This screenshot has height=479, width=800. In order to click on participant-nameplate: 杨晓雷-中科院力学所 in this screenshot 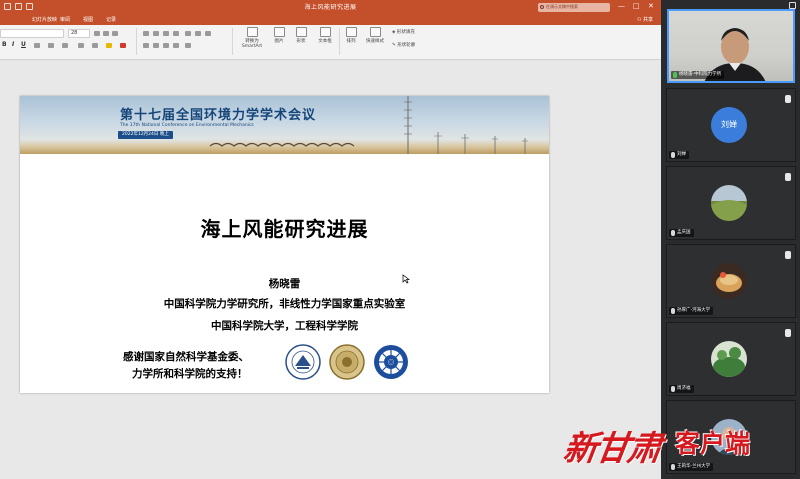, I will do `click(698, 75)`.